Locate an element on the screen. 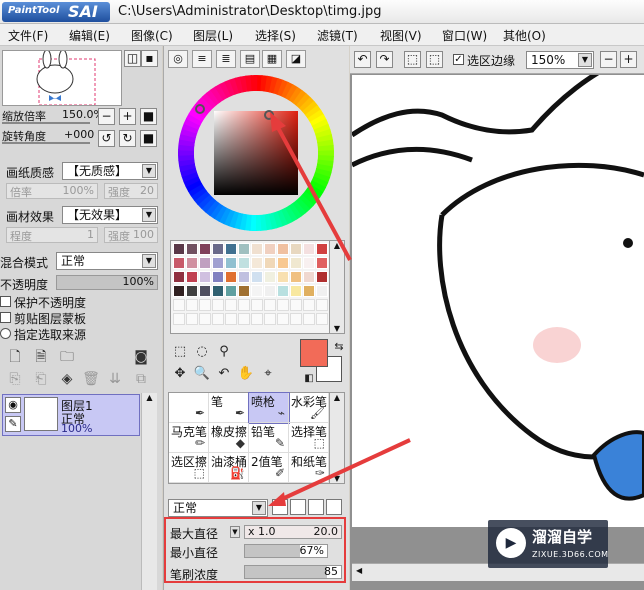 This screenshot has height=590, width=644. brush-cell: 和纸笔 ✑ is located at coordinates (309, 468).